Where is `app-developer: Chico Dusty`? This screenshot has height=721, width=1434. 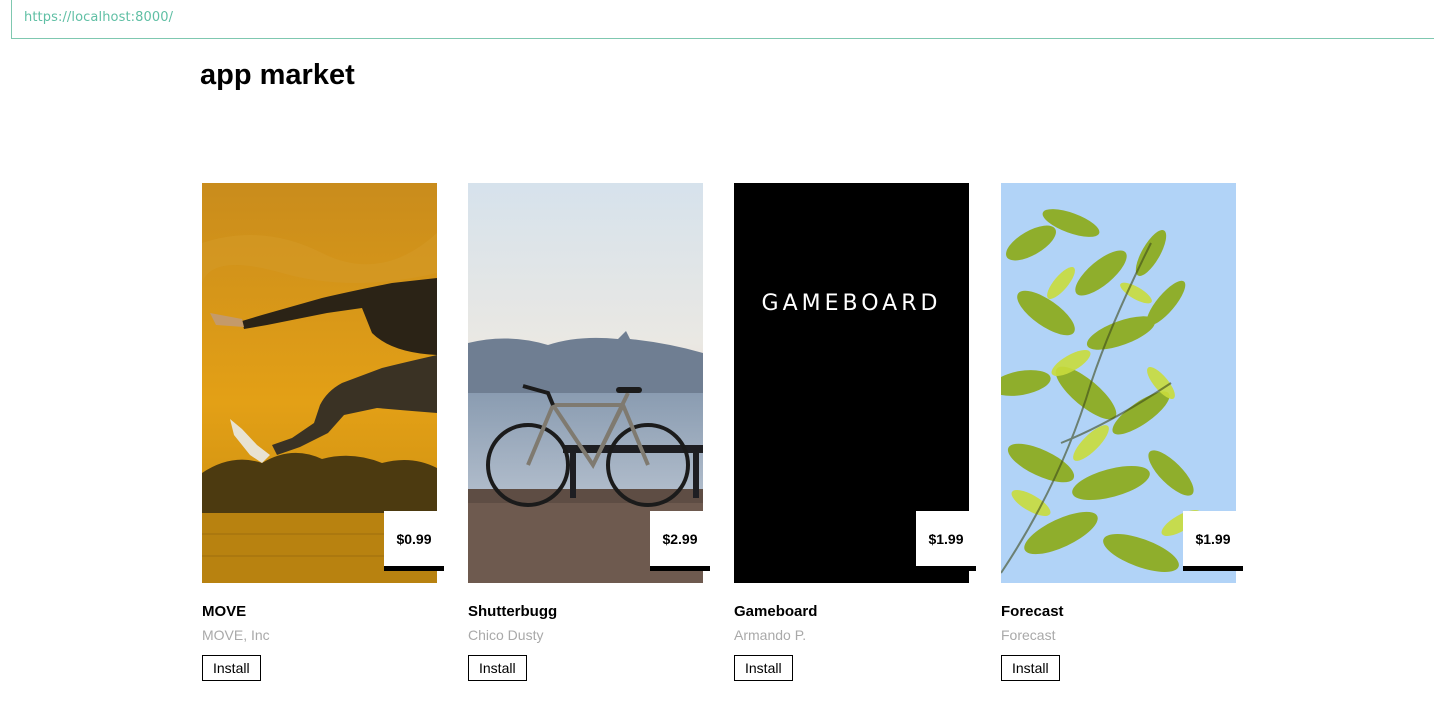
app-developer: Chico Dusty is located at coordinates (506, 635).